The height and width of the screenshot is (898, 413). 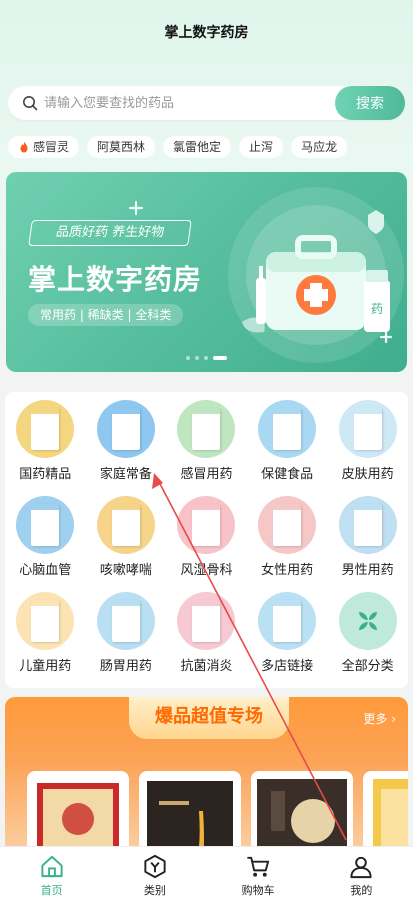 I want to click on tab-category: 类别, so click(x=154, y=872).